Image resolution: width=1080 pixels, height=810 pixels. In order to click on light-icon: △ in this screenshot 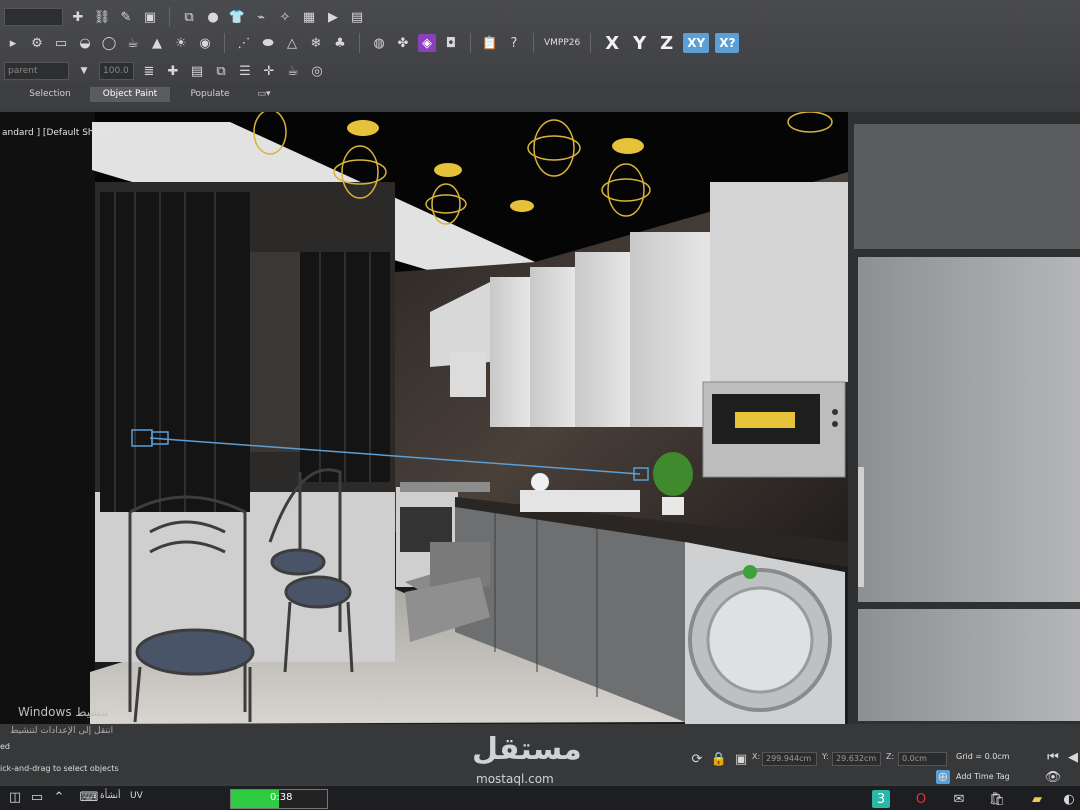, I will do `click(292, 43)`.